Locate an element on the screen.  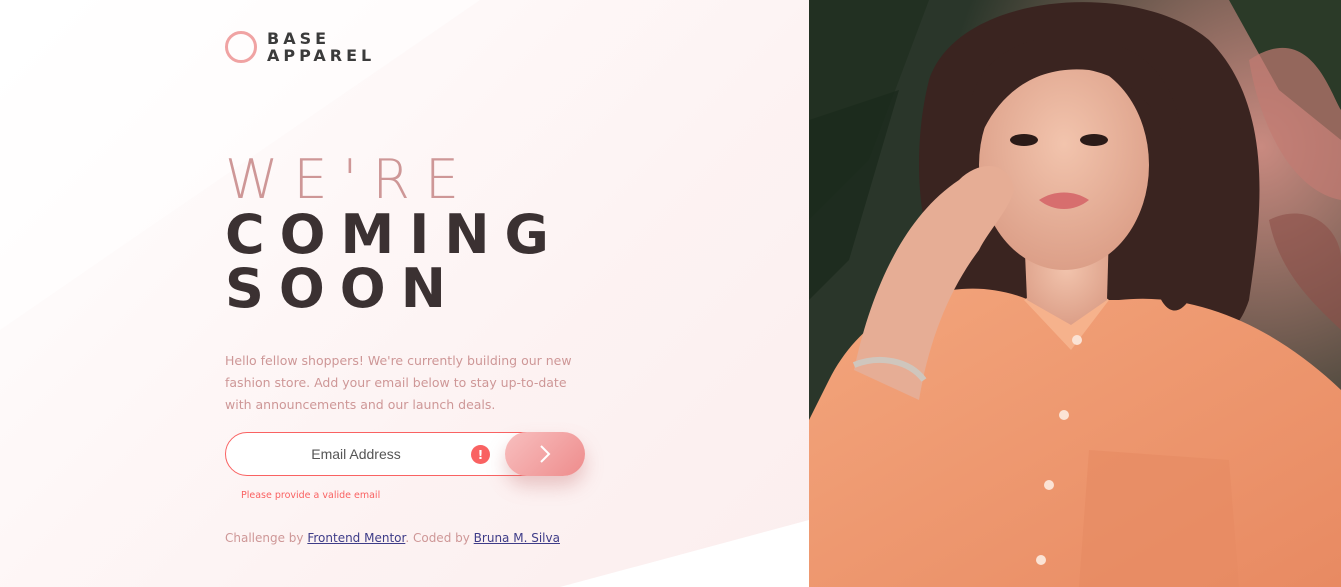
email-form: ! is located at coordinates (405, 454).